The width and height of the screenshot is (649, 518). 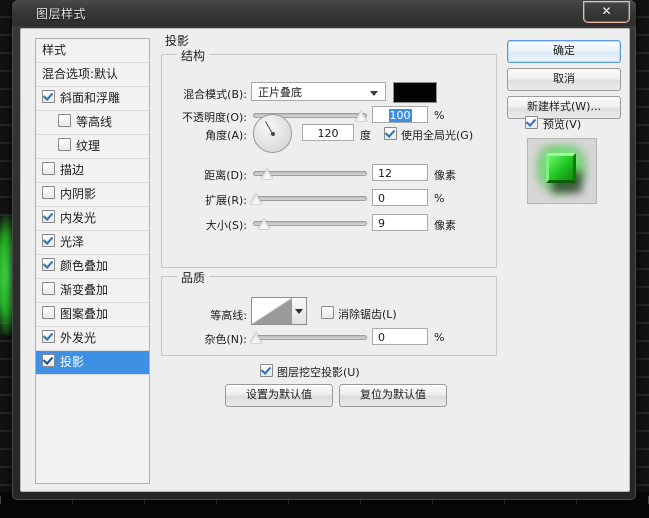 What do you see at coordinates (92, 243) in the screenshot?
I see `sidebar-item-6: 光泽` at bounding box center [92, 243].